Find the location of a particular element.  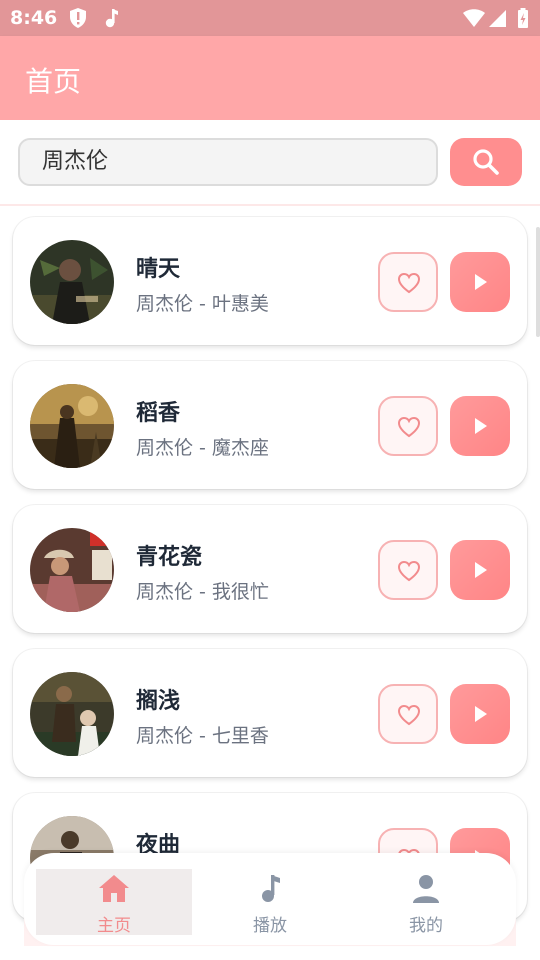

nav-item-home: 主页 is located at coordinates (114, 902).